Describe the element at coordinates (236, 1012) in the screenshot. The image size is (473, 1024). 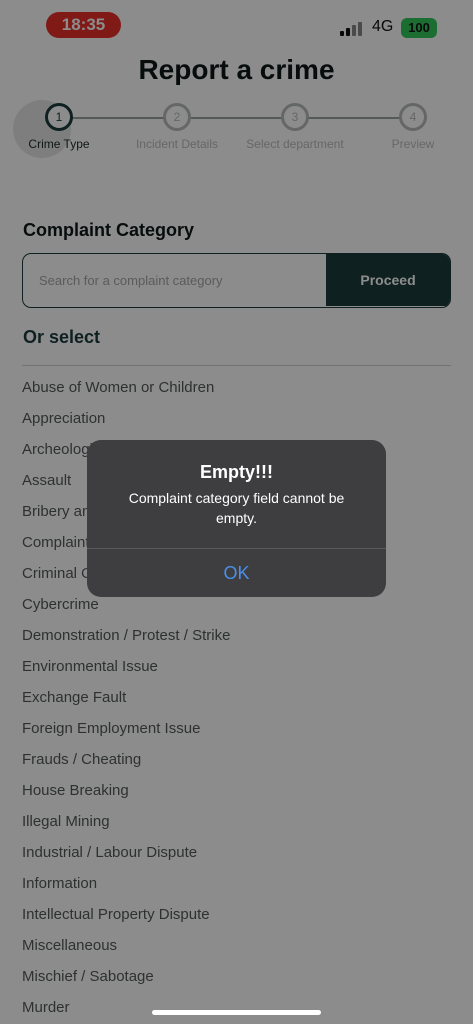
I see `home-indicator` at that location.